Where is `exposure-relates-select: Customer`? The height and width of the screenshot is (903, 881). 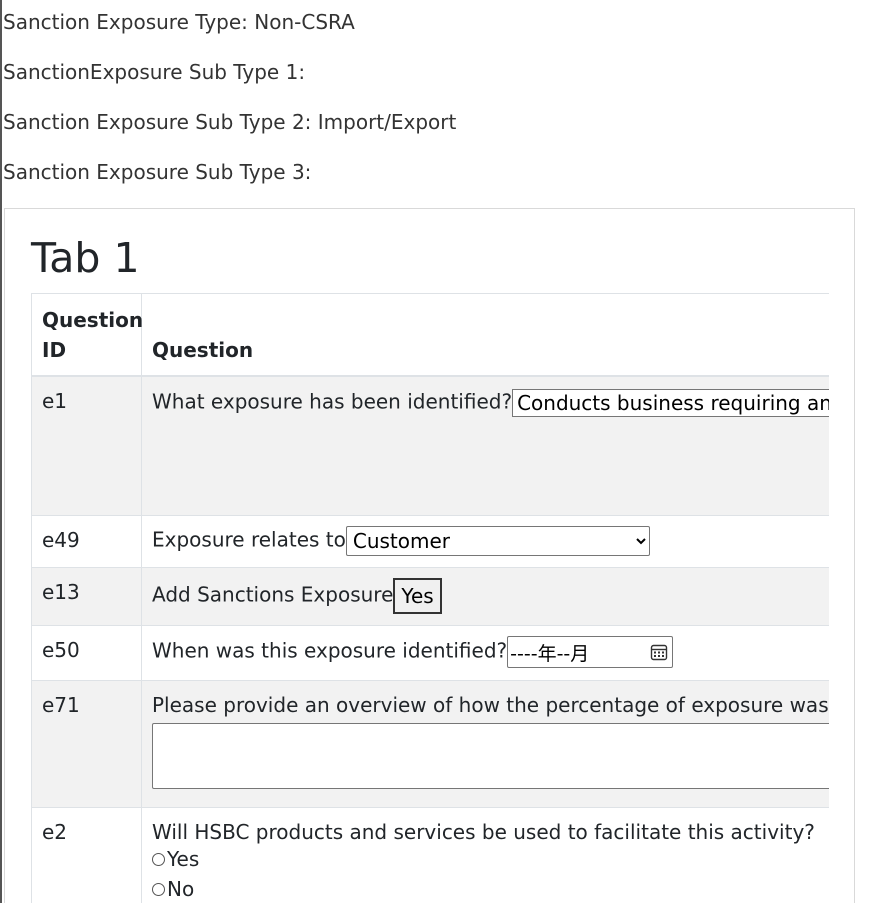 exposure-relates-select: Customer is located at coordinates (497, 541).